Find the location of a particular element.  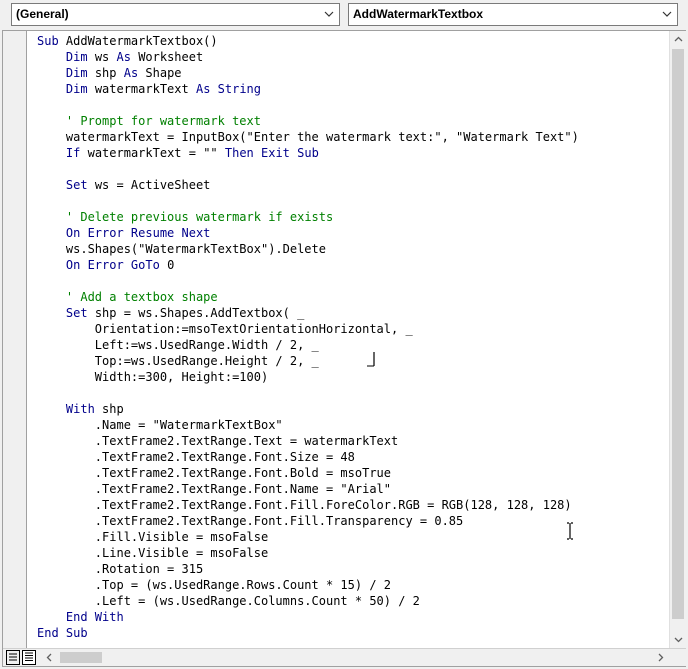

scroll-left-icon is located at coordinates (49, 657).